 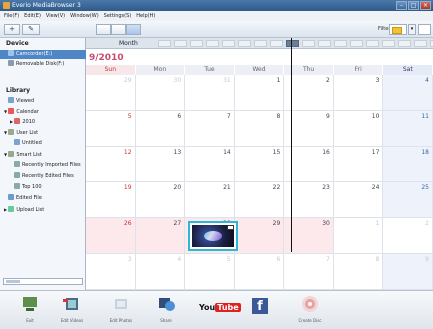 I want to click on sidebar-item-top-100: Top 100, so click(x=43, y=187).